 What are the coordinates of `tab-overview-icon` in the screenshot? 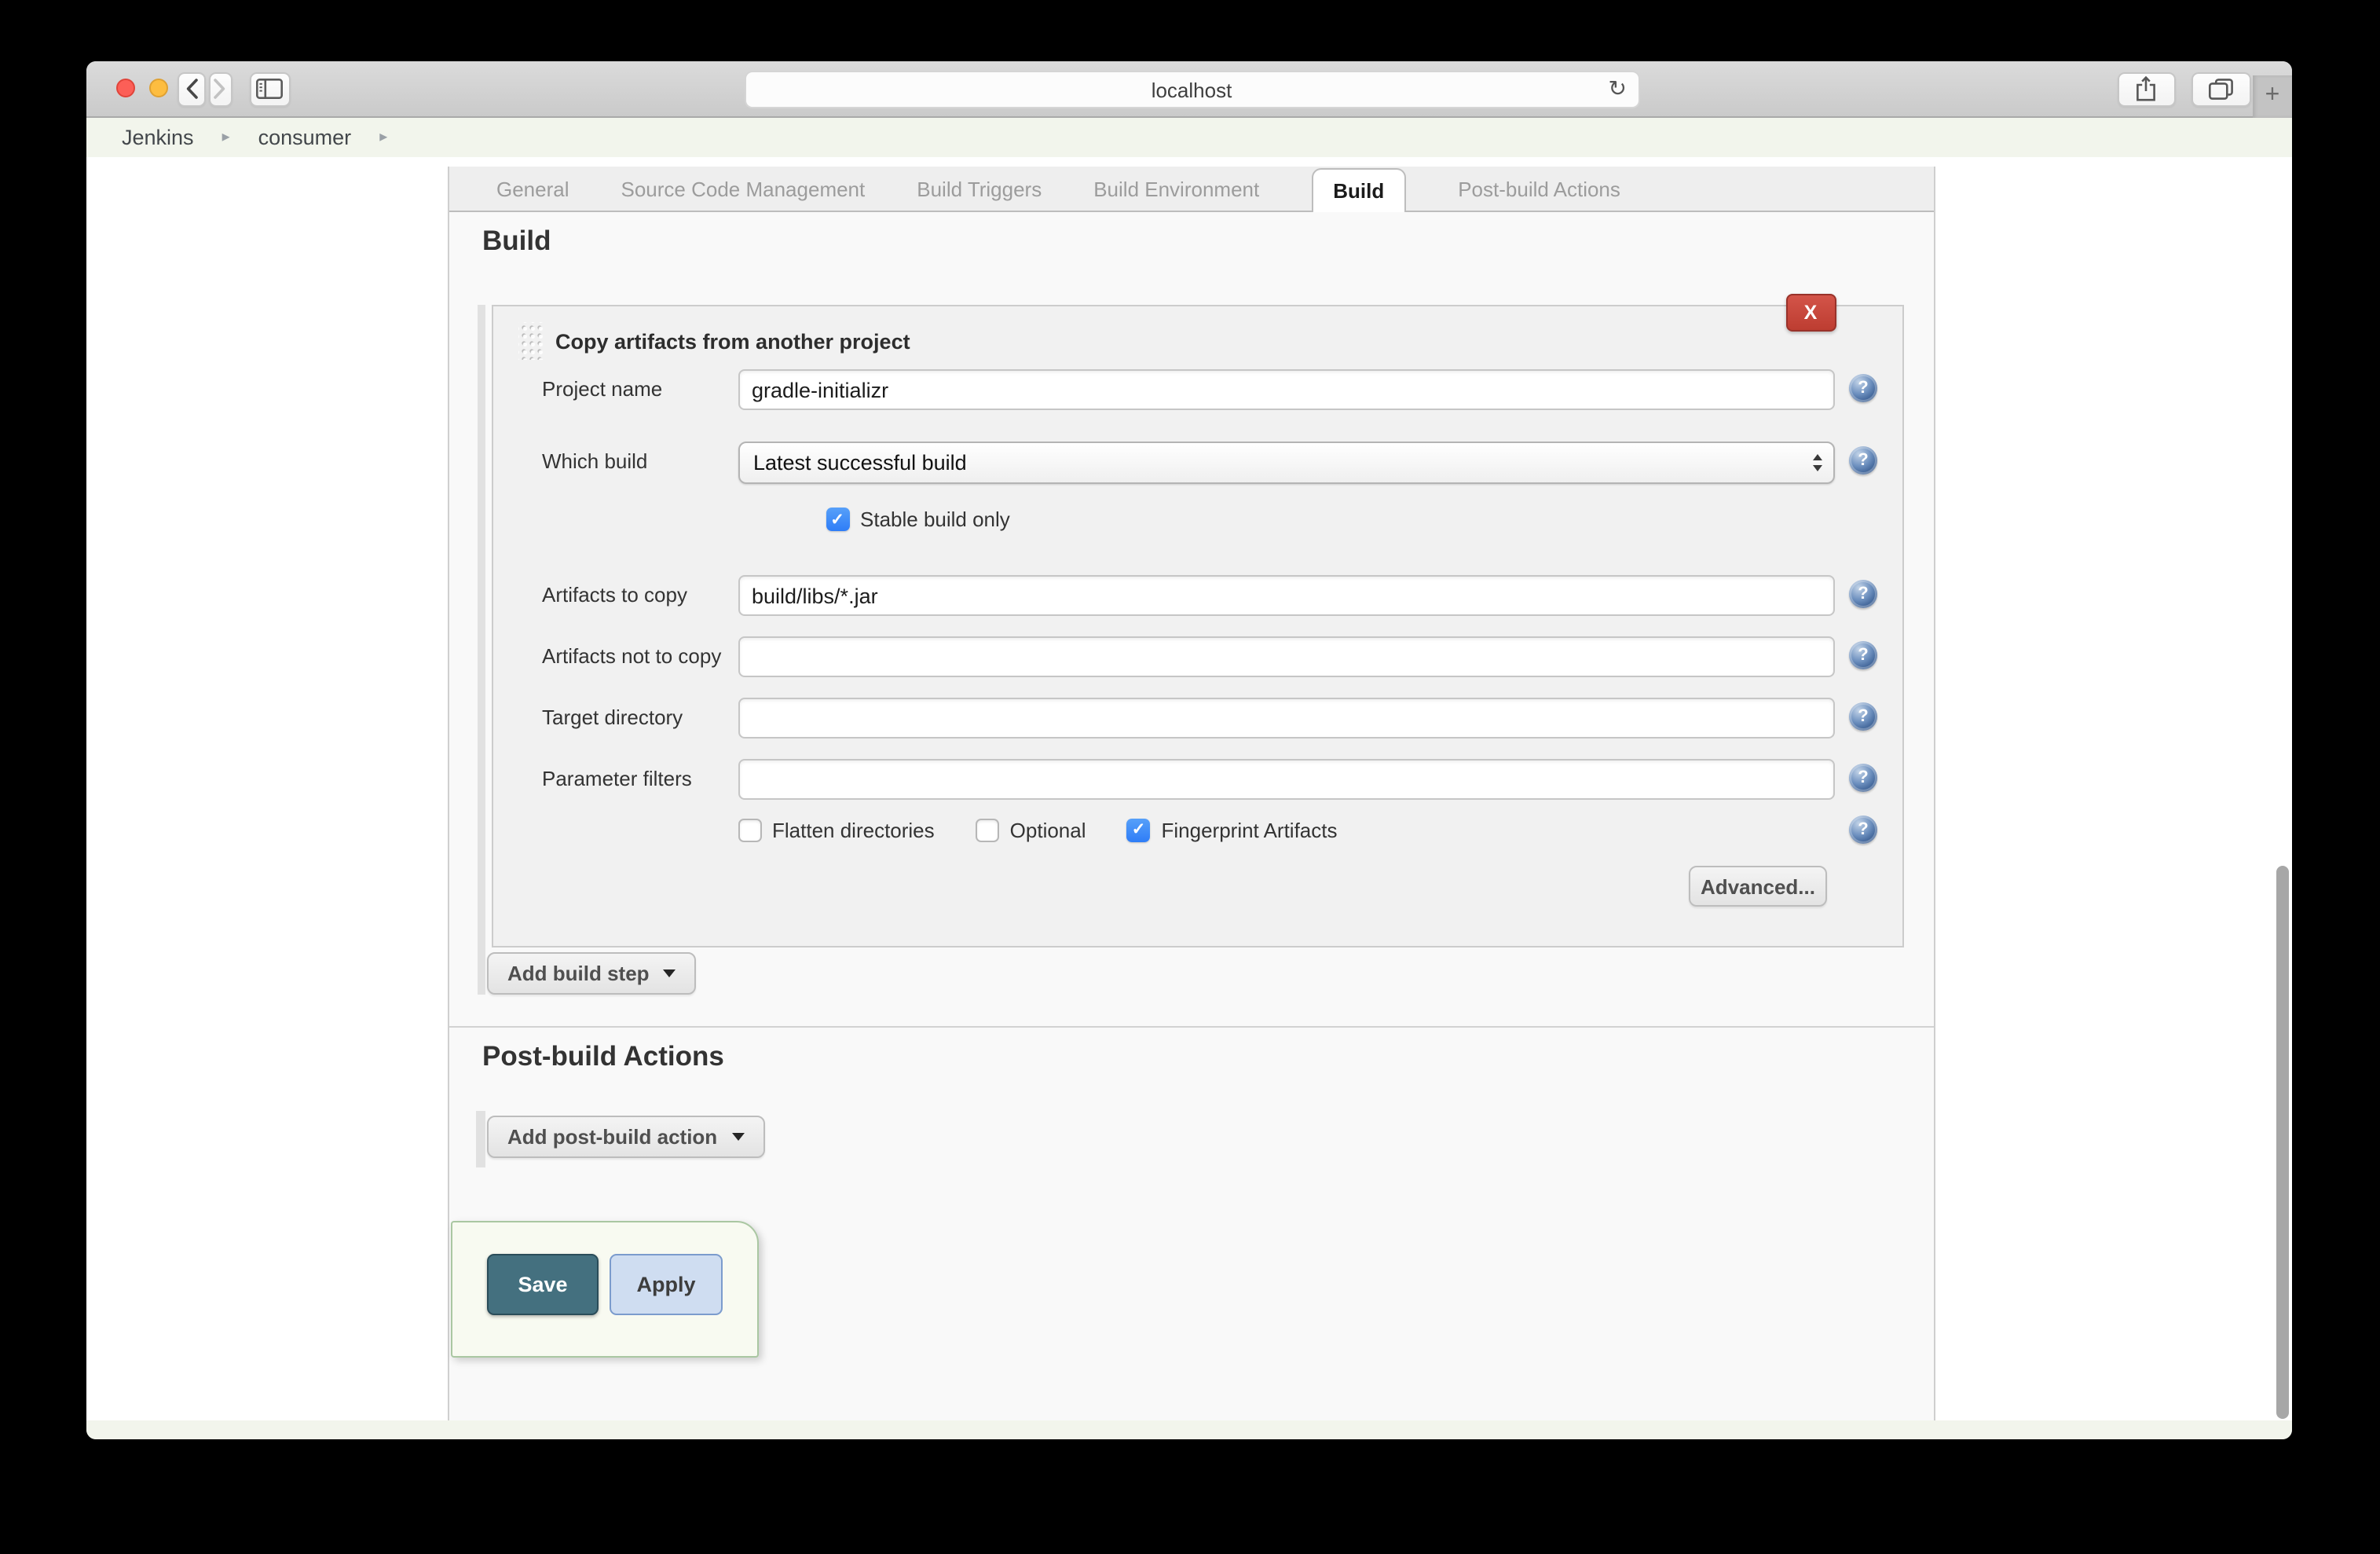 It's located at (2220, 89).